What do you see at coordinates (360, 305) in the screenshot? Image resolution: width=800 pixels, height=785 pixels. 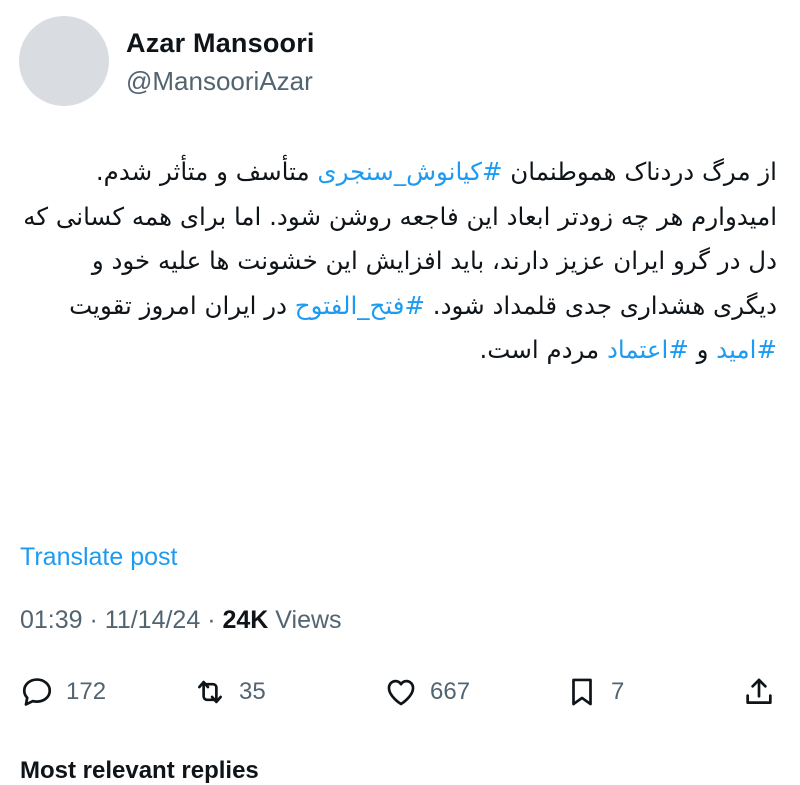 I see `hashtag-fath-alfotuh: #فتح_الفتوح` at bounding box center [360, 305].